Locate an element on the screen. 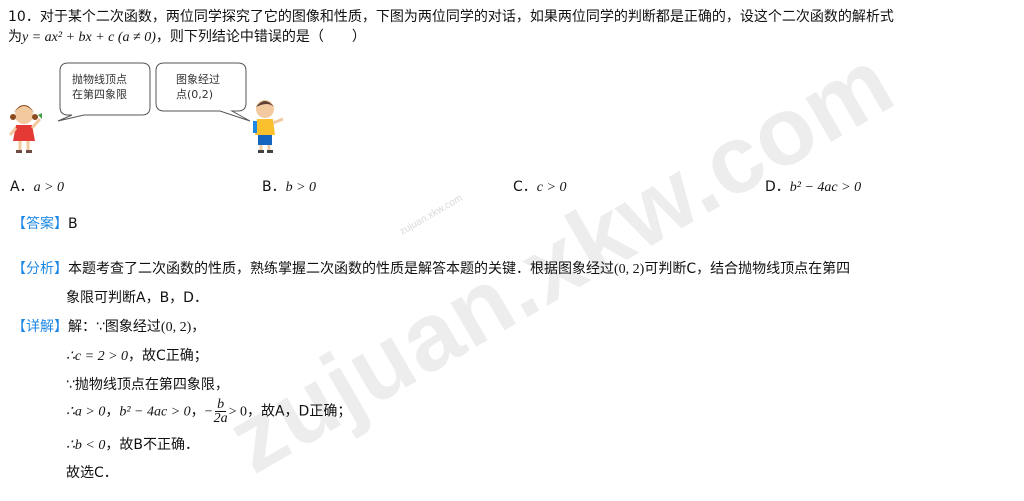 Image resolution: width=1024 pixels, height=501 pixels. analysis-line-2: 象限可判断A，B，D． is located at coordinates (137, 298).